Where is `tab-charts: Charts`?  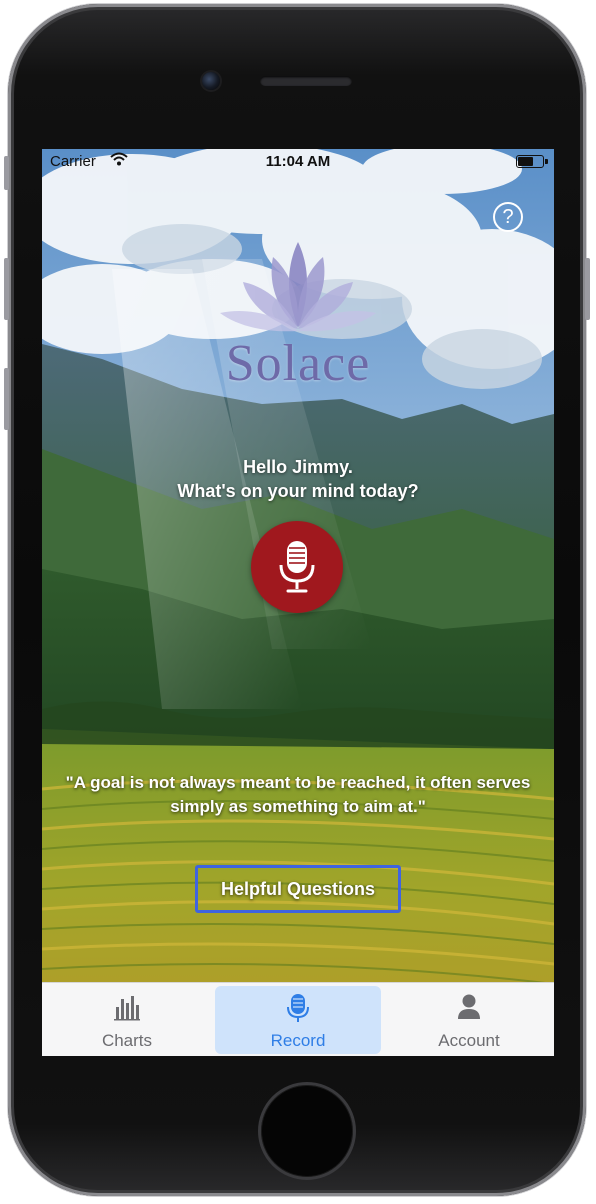 tab-charts: Charts is located at coordinates (127, 1019).